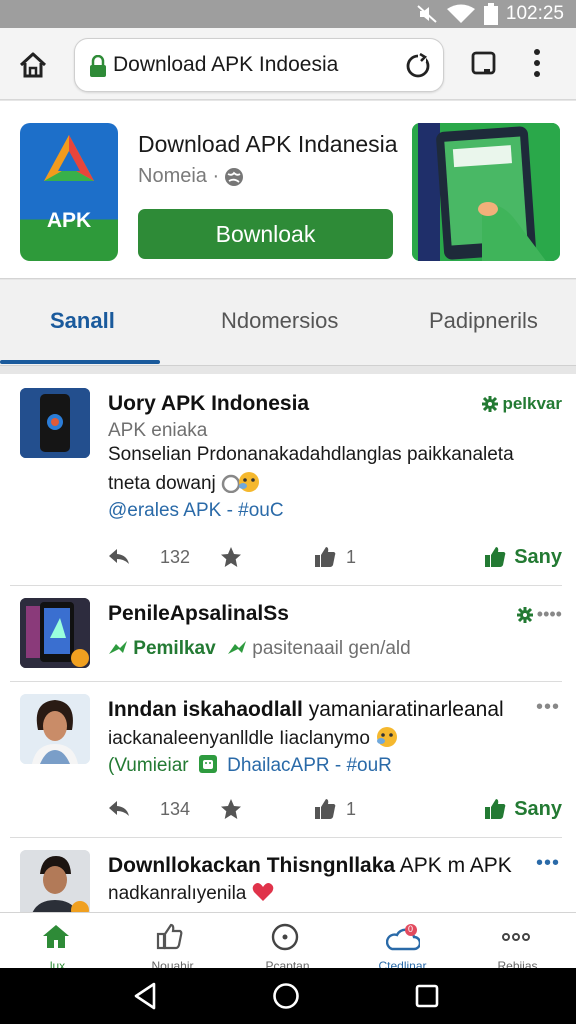  Describe the element at coordinates (210, 765) in the screenshot. I see `android-icon` at that location.